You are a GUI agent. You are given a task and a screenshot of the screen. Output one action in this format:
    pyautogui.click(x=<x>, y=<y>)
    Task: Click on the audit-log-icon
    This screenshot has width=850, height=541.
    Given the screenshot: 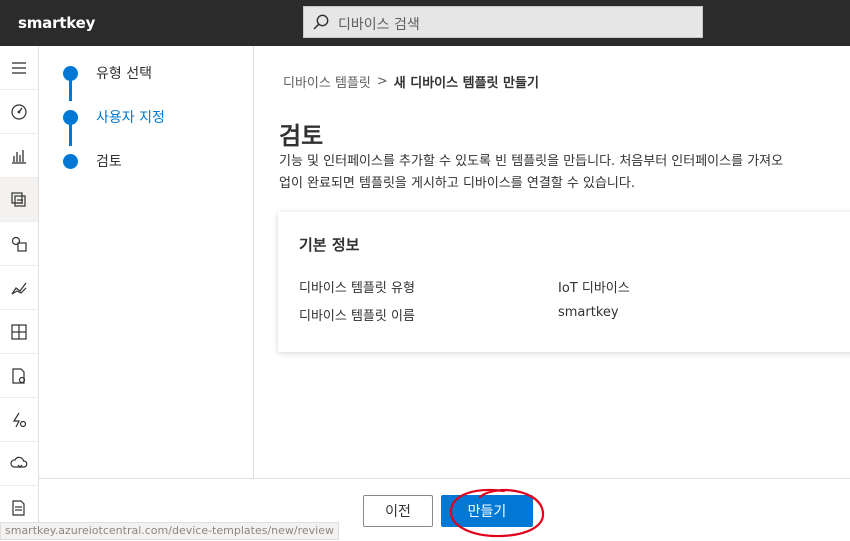 What is the action you would take?
    pyautogui.click(x=18, y=507)
    